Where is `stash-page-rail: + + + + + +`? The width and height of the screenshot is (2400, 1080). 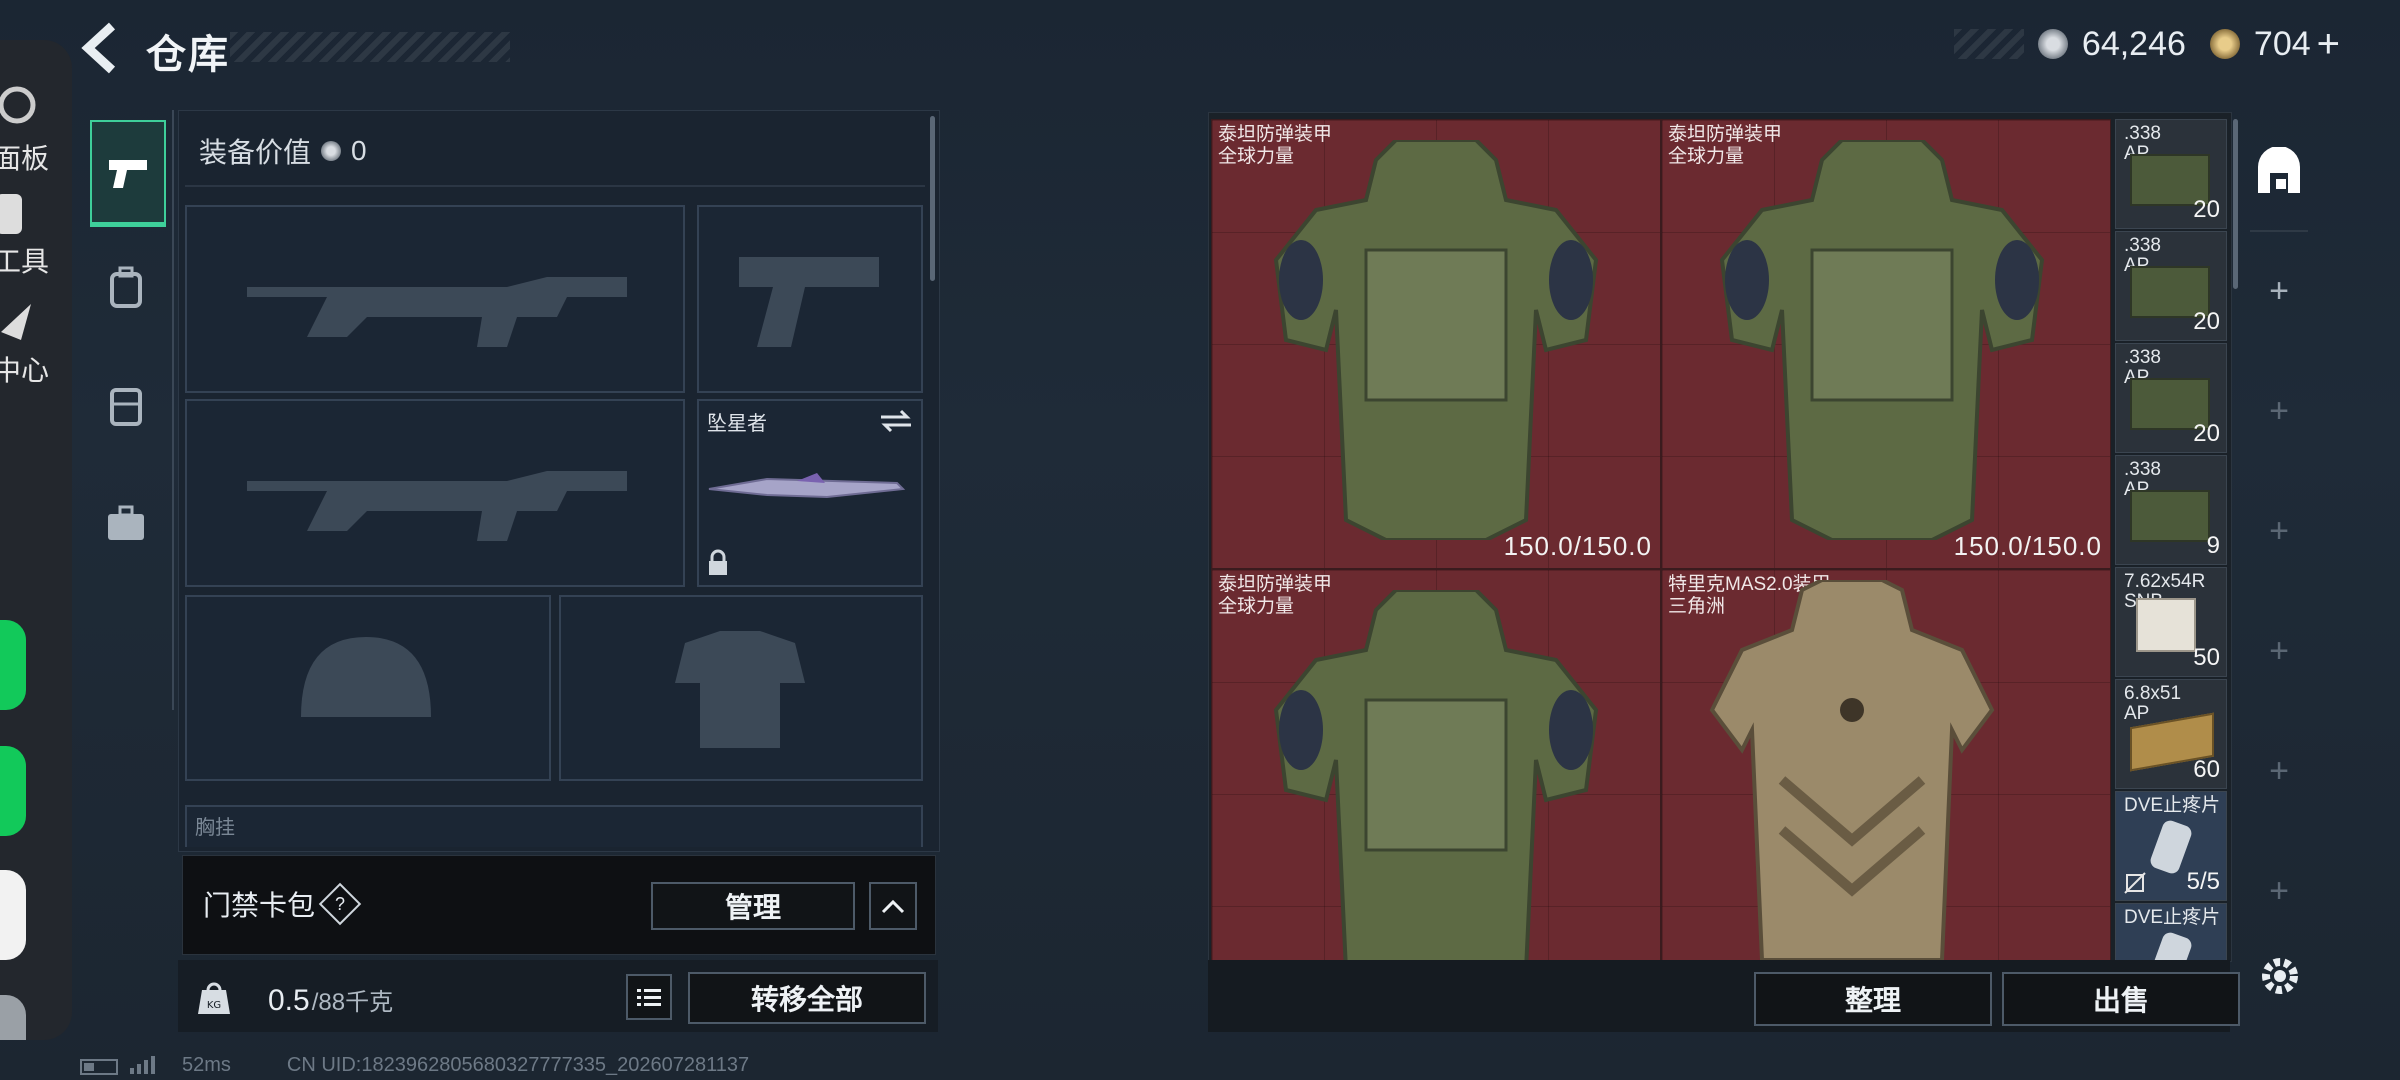 stash-page-rail: + + + + + + is located at coordinates (2279, 572).